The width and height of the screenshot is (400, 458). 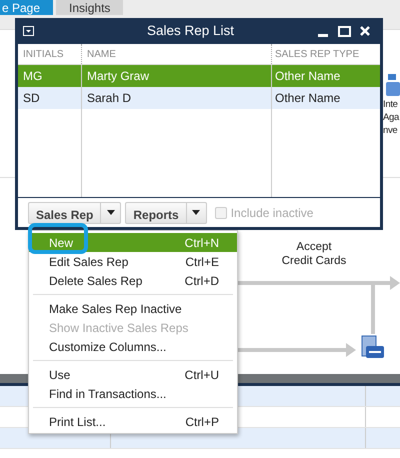 I want to click on menu-item: Use Ctrl+U, so click(x=133, y=374).